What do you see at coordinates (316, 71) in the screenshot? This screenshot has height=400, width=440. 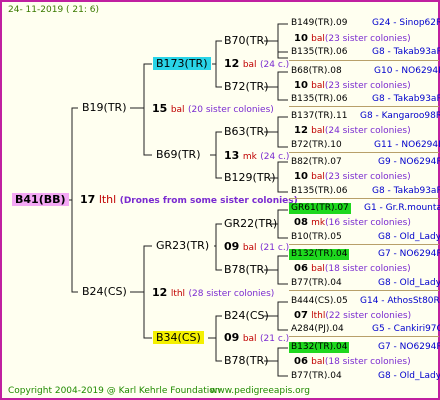 I see `gen4-ancestor-top: B68(TR).08` at bounding box center [316, 71].